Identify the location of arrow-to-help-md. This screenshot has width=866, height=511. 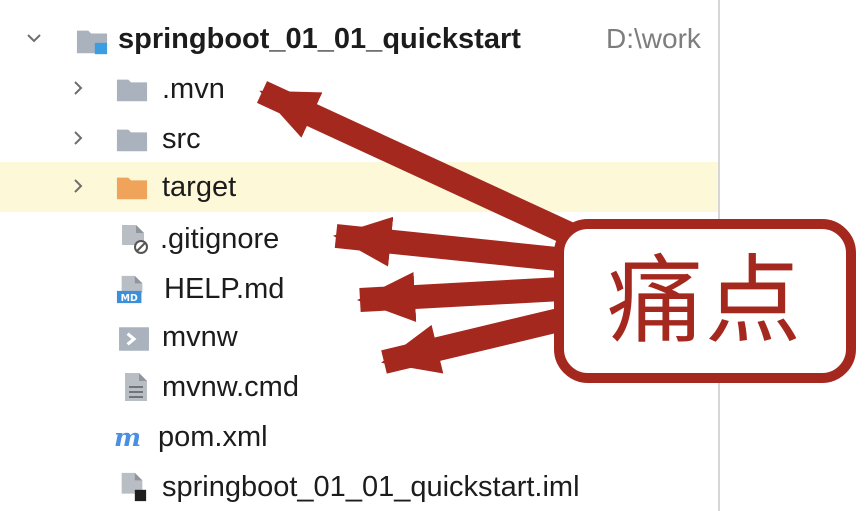
(469, 297).